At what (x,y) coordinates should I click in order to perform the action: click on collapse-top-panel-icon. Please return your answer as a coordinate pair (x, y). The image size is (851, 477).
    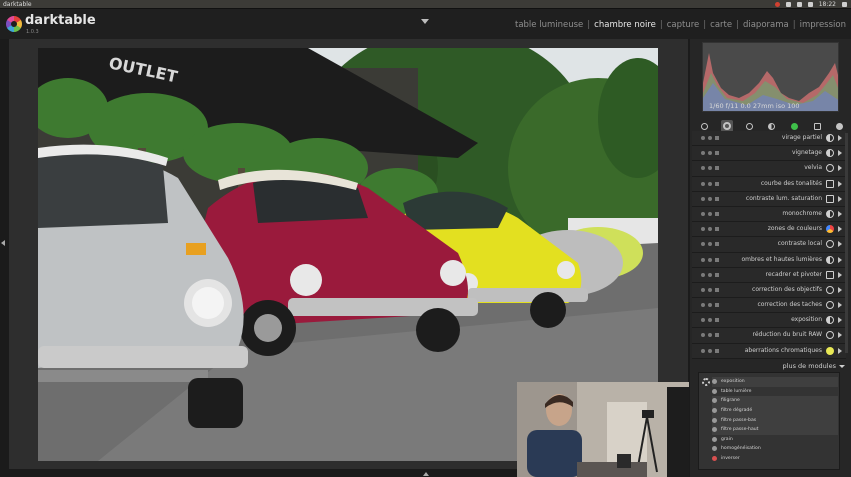
    Looking at the image, I should click on (425, 21).